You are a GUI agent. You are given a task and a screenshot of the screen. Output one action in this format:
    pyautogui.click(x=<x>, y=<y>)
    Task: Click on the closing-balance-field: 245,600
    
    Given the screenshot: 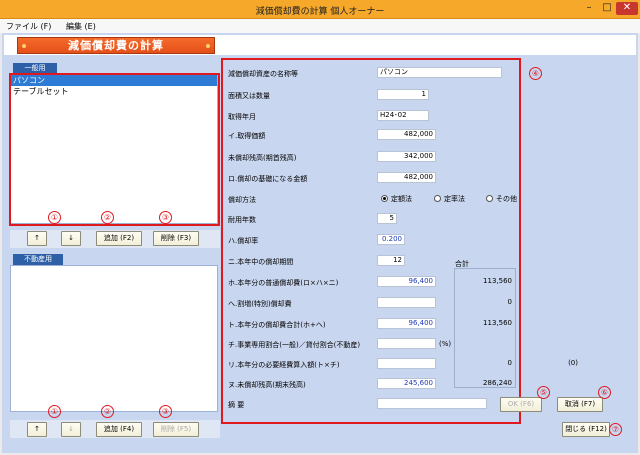 What is the action you would take?
    pyautogui.click(x=406, y=383)
    